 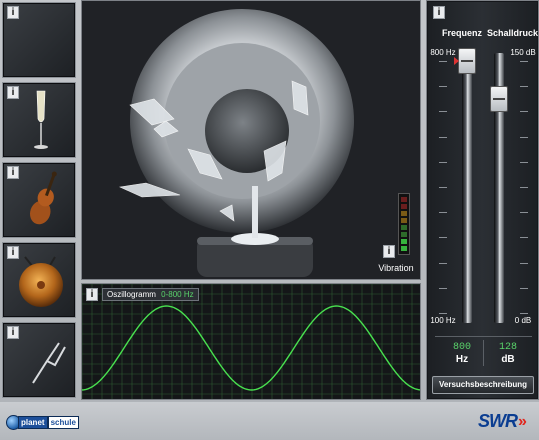 What do you see at coordinates (462, 33) in the screenshot?
I see `frequency-title: Frequenz` at bounding box center [462, 33].